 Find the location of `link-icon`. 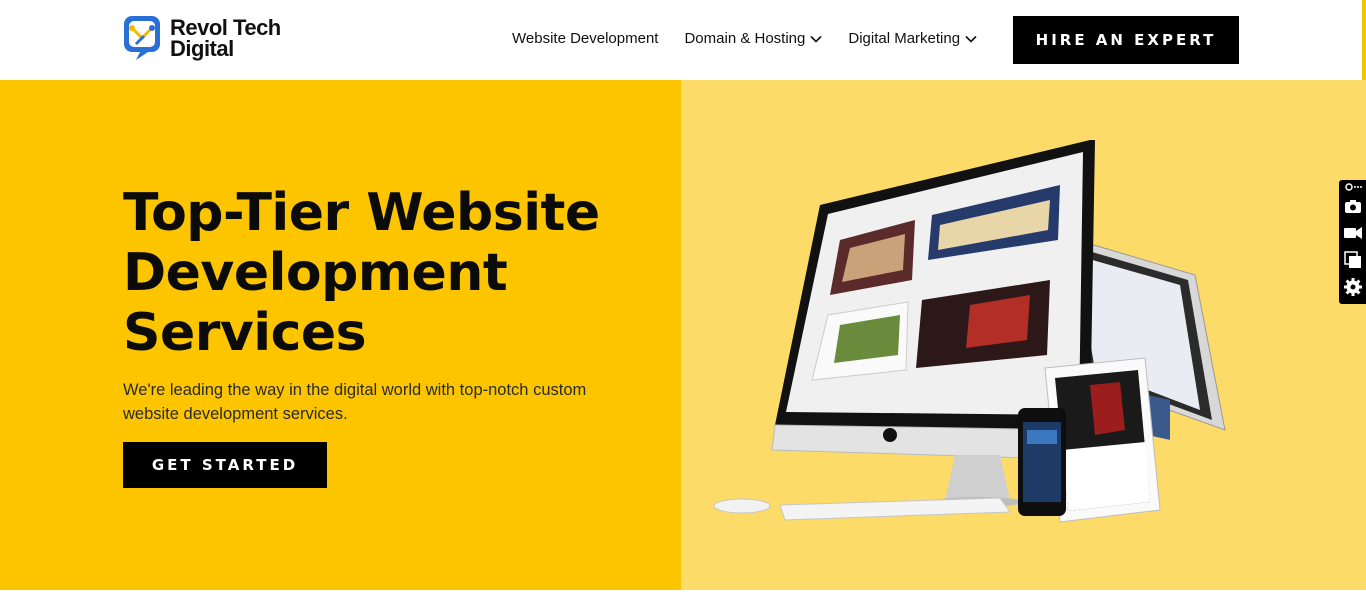

link-icon is located at coordinates (1353, 187).